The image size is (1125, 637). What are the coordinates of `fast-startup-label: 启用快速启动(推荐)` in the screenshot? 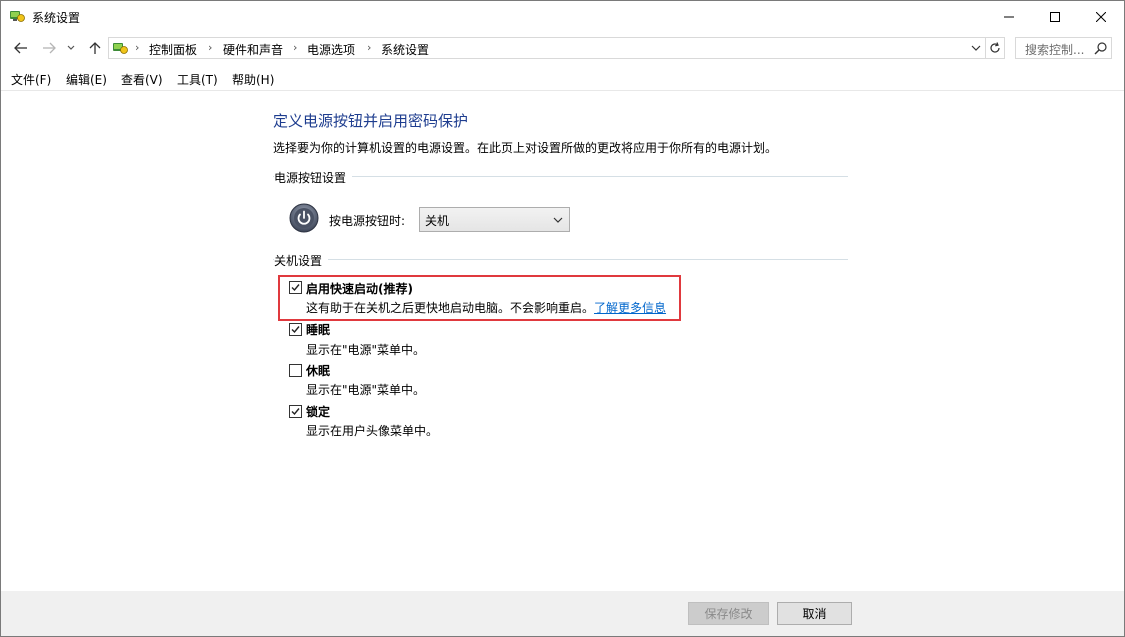 It's located at (359, 288).